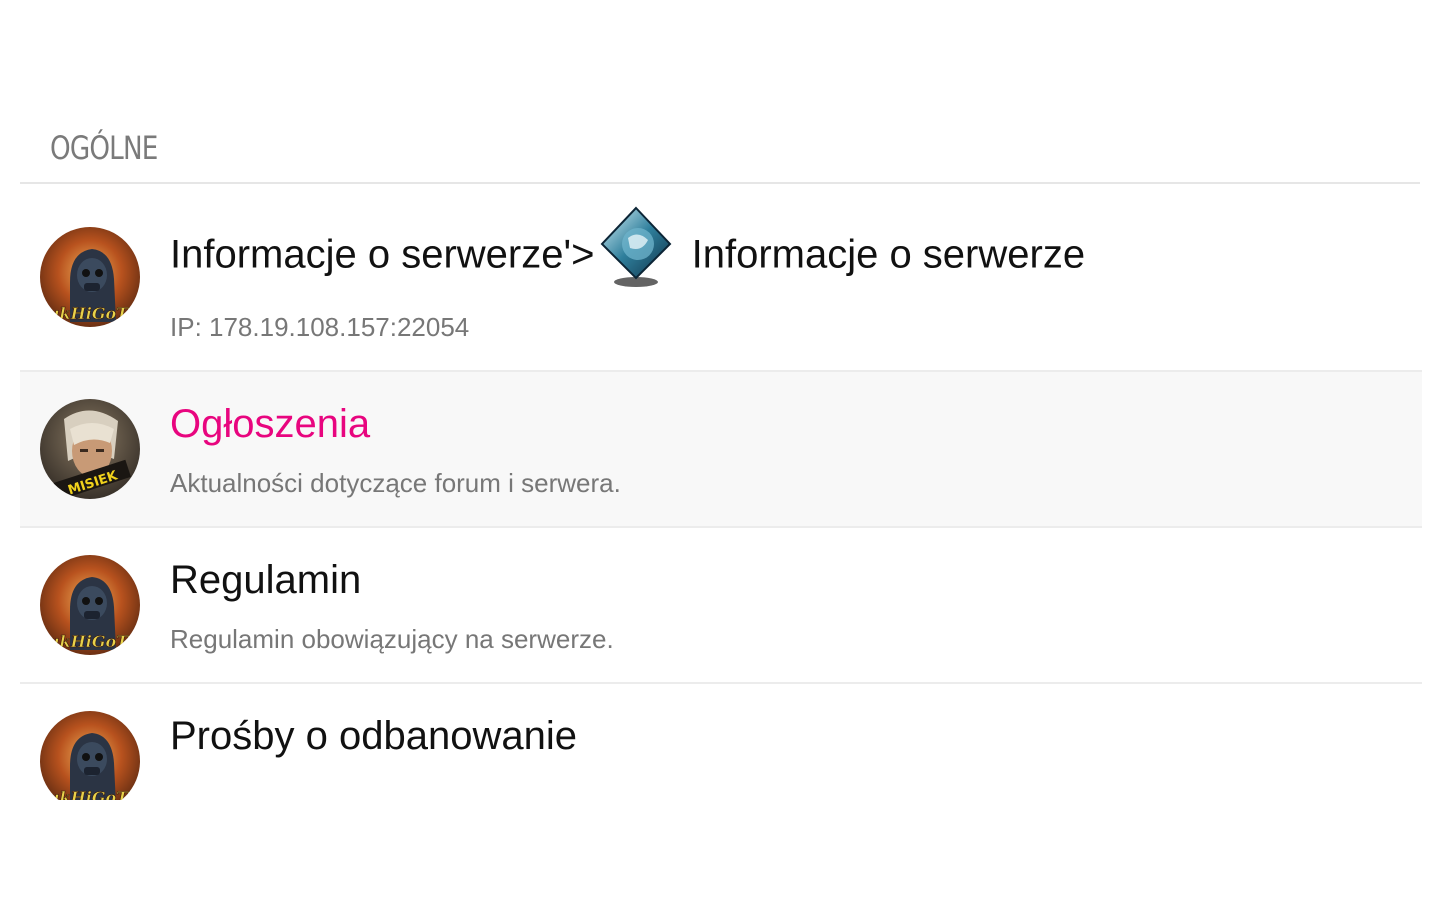 The height and width of the screenshot is (900, 1440). Describe the element at coordinates (882, 255) in the screenshot. I see `forum-title-part2: Informacje o serwerze` at that location.